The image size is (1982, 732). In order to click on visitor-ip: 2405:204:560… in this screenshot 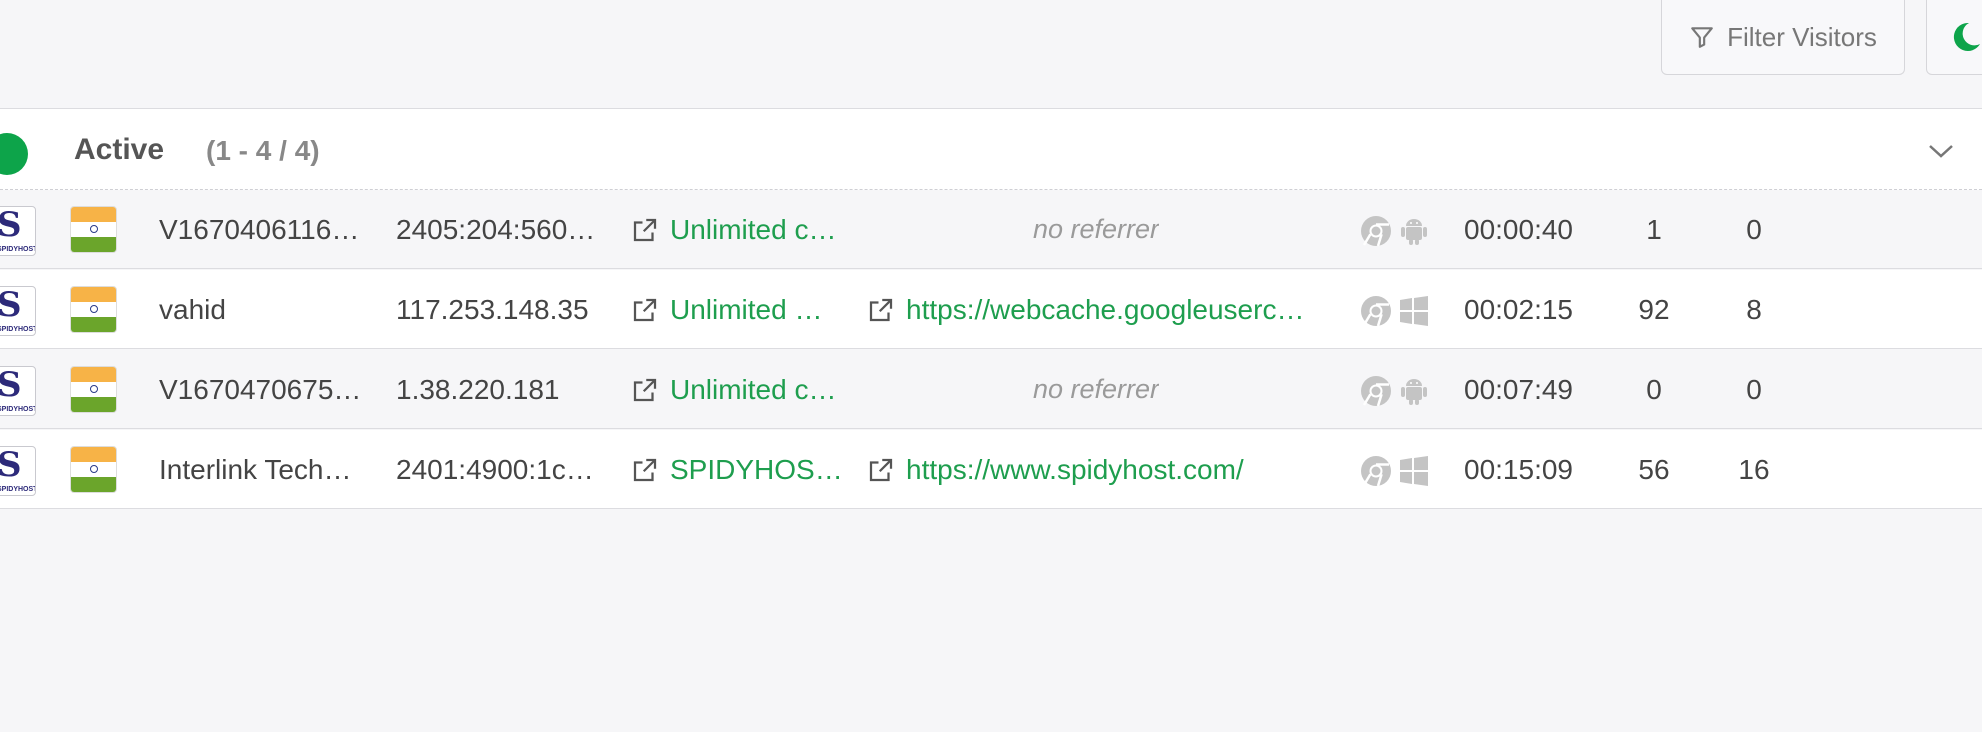, I will do `click(496, 229)`.